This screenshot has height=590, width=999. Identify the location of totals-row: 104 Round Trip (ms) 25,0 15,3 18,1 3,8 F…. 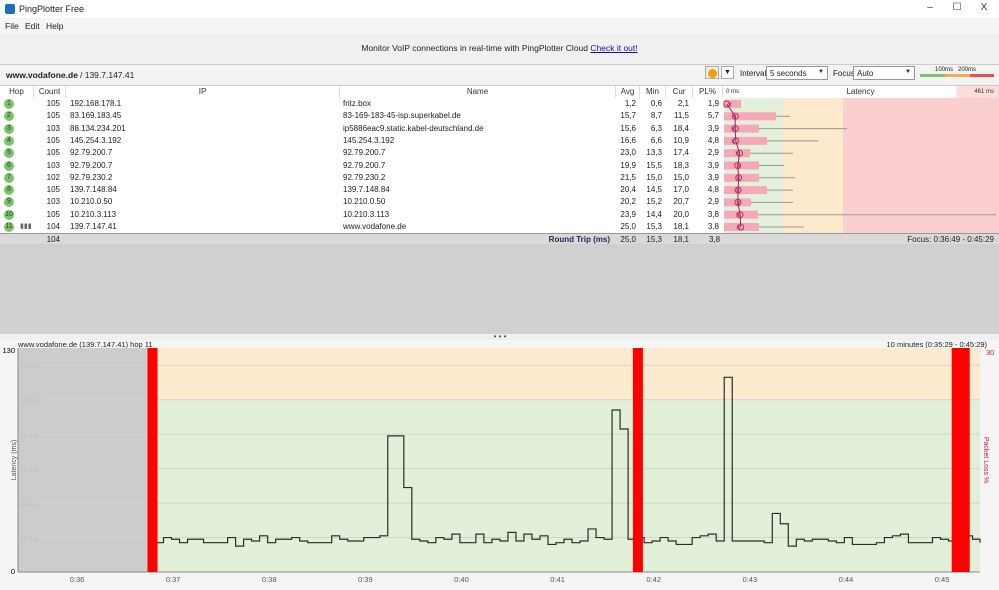
(499, 238).